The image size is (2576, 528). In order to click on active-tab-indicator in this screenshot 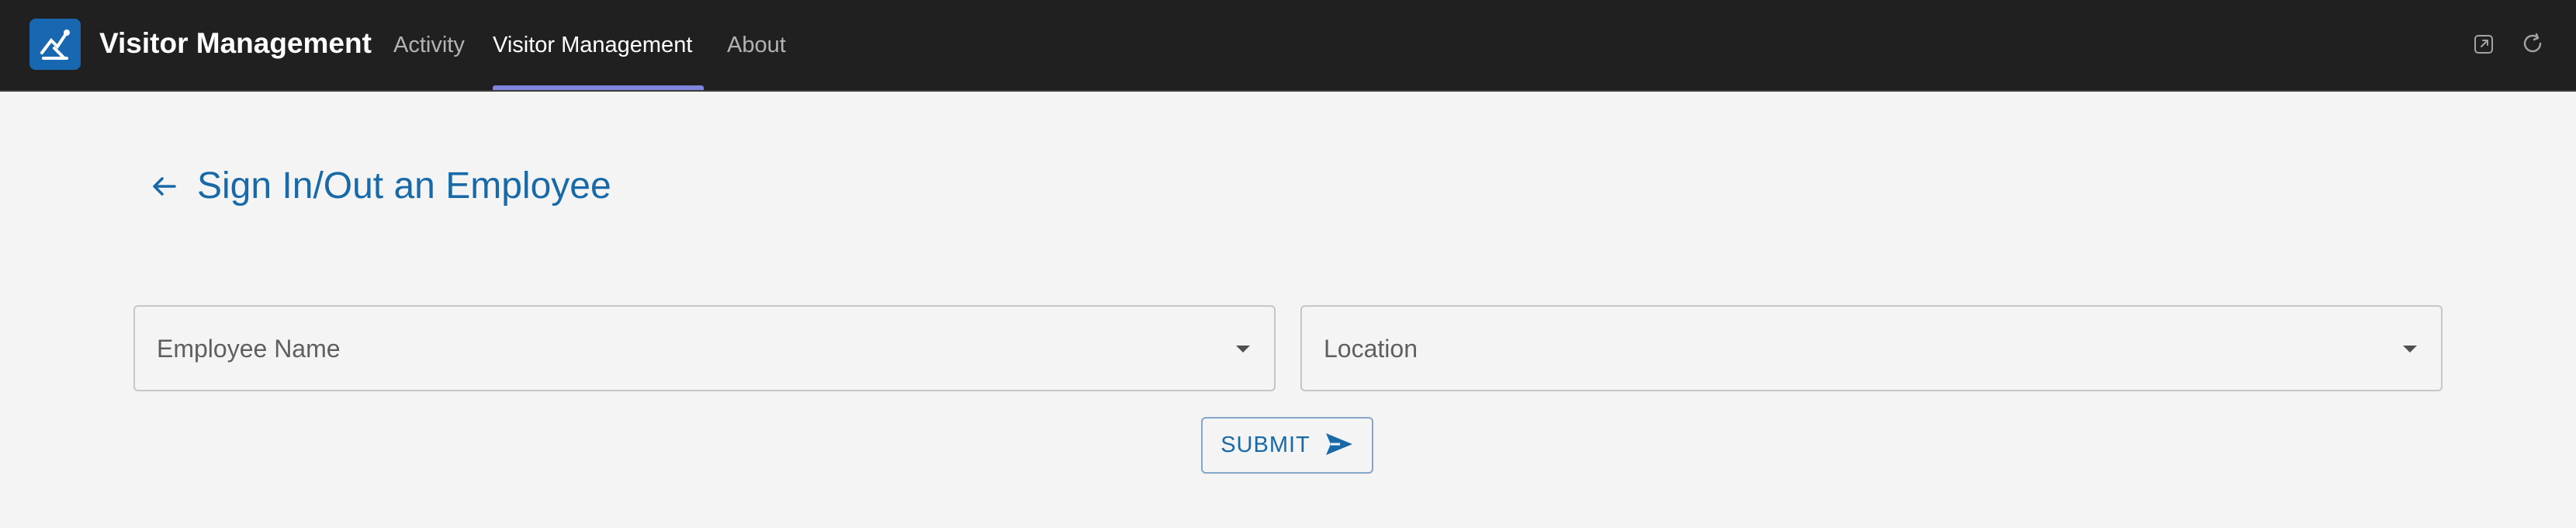, I will do `click(598, 87)`.